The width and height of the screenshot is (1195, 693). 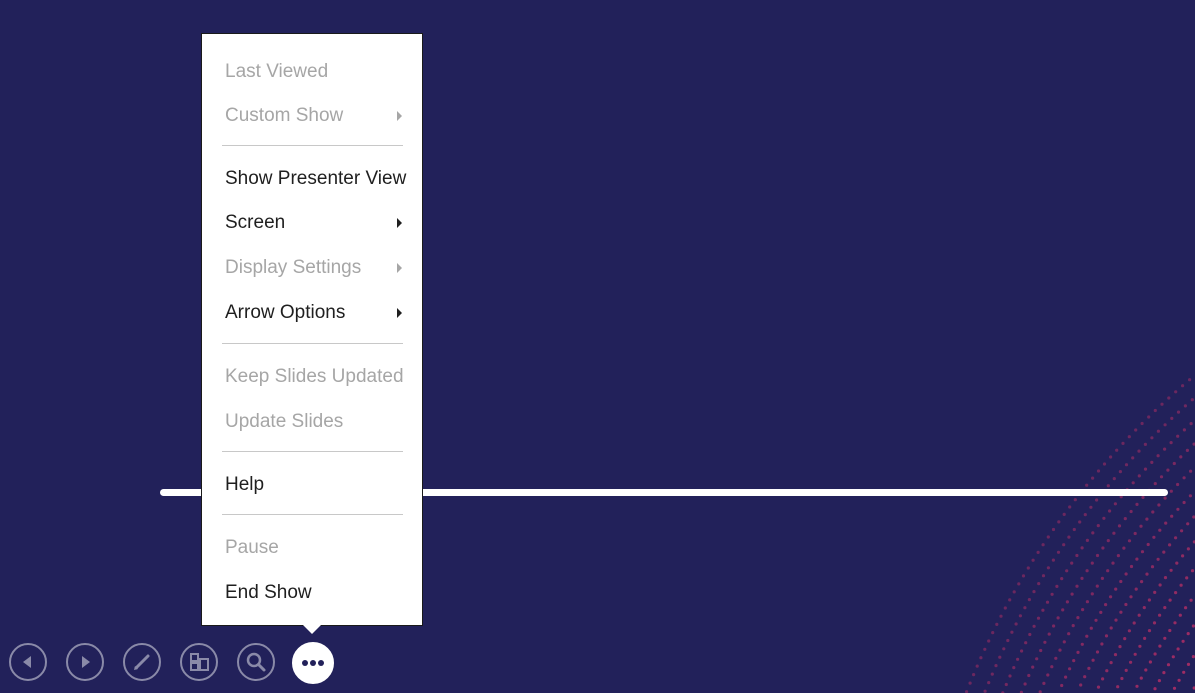 I want to click on menu-item-help: Help, so click(x=312, y=485).